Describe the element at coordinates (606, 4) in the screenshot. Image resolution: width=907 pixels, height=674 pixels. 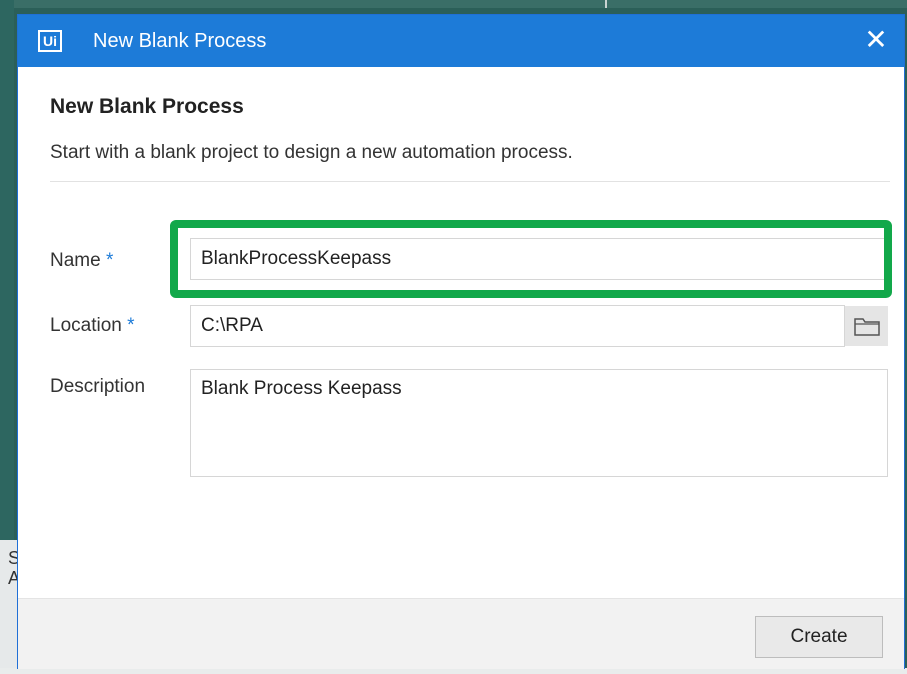
I see `background-divider` at that location.